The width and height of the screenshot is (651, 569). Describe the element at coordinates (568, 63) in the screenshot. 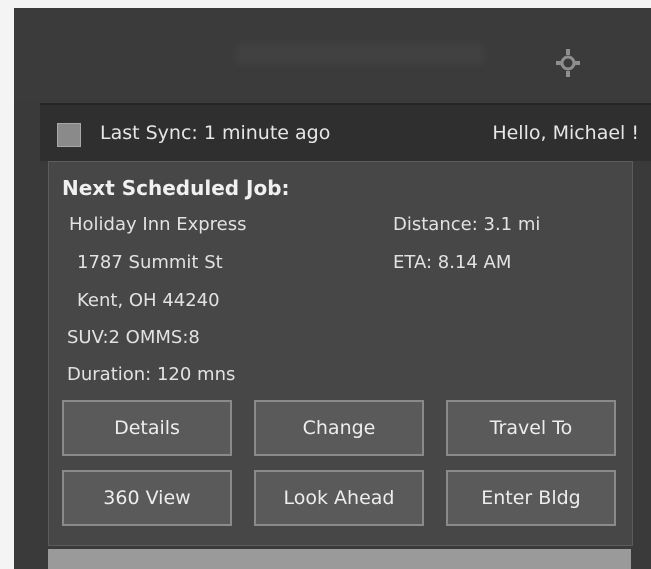

I see `gear-icon` at that location.